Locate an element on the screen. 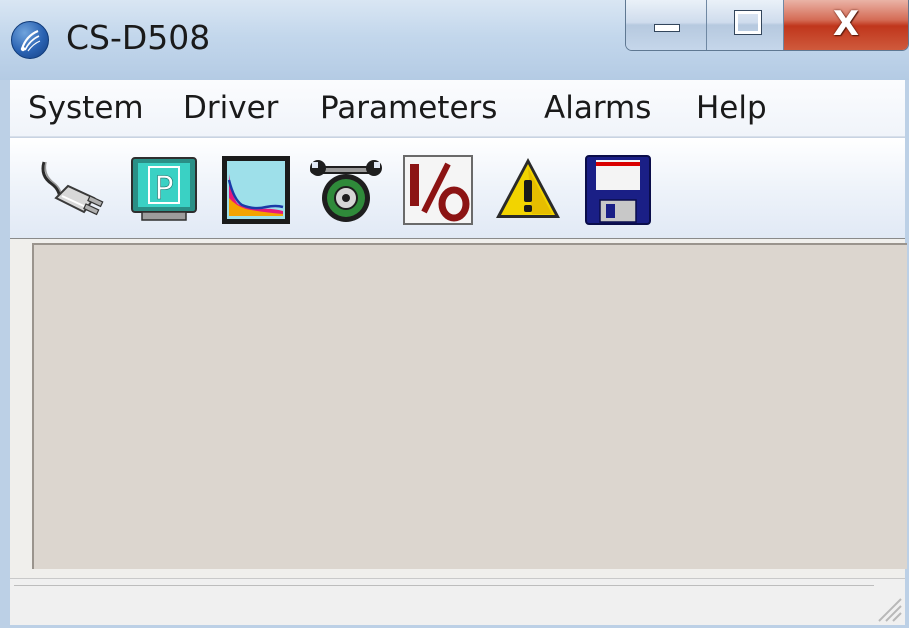 This screenshot has width=909, height=628. connect-button is located at coordinates (74, 190).